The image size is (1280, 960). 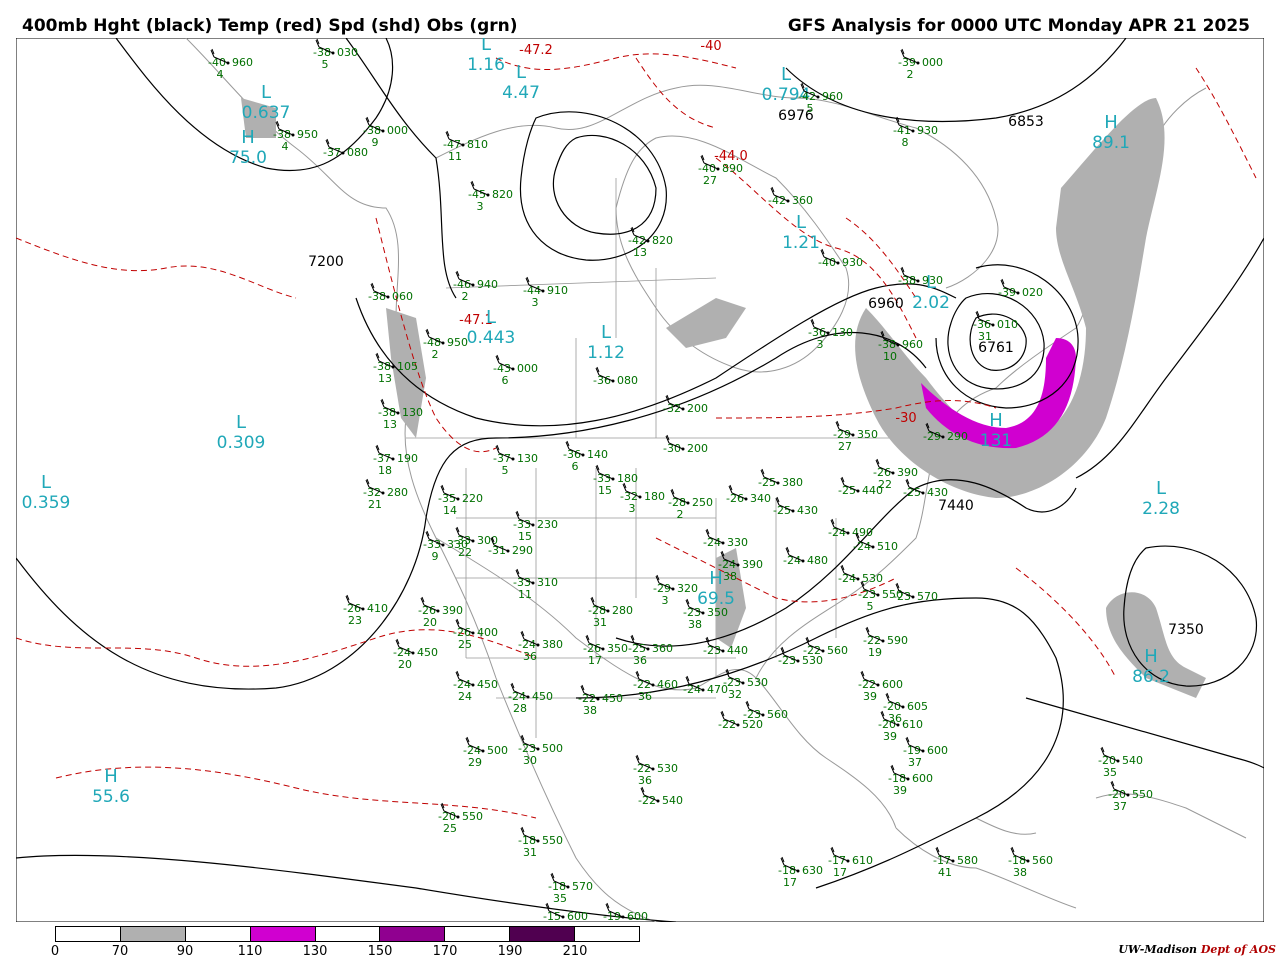 I want to click on obs-height: 180, so click(x=654, y=496).